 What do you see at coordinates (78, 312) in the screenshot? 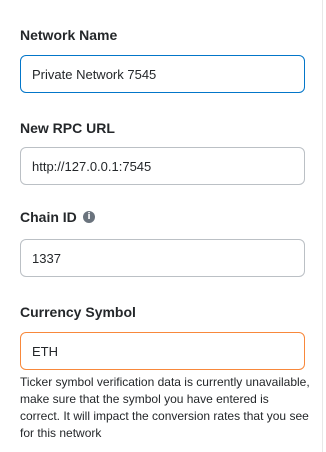
I see `currency-symbol-label: Currency Symbol` at bounding box center [78, 312].